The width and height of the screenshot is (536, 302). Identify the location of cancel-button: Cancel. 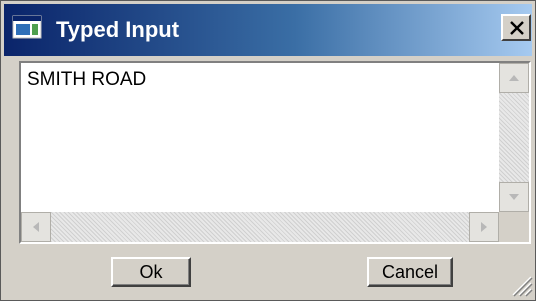
(410, 272).